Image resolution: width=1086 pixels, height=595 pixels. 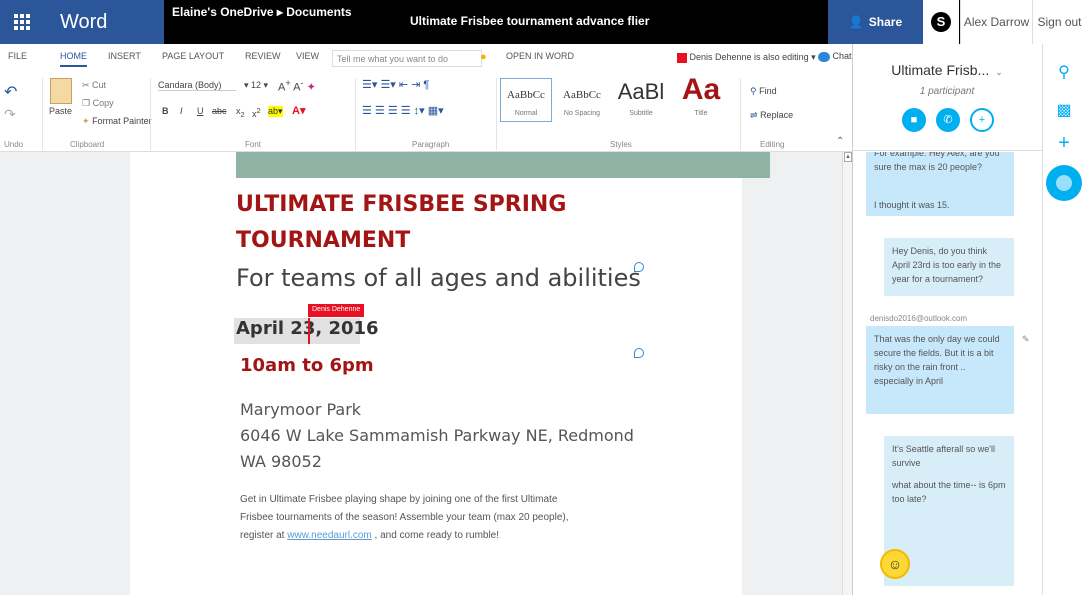 What do you see at coordinates (771, 115) in the screenshot?
I see `replace-button: ⇌ Replace` at bounding box center [771, 115].